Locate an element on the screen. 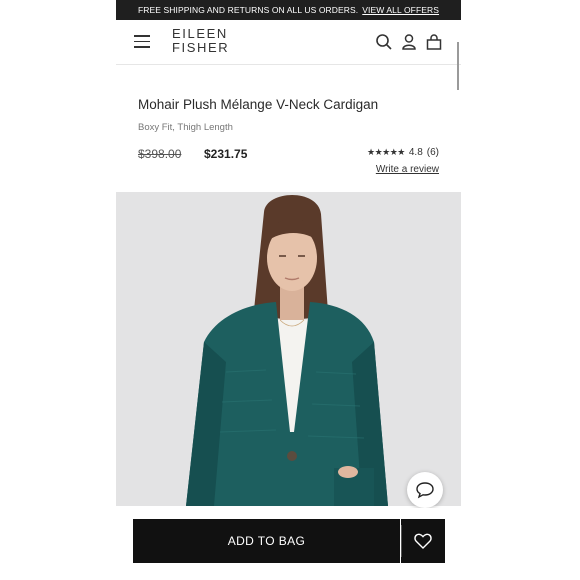  rating-summary: ★★★★★ 4.8 (6) is located at coordinates (403, 152).